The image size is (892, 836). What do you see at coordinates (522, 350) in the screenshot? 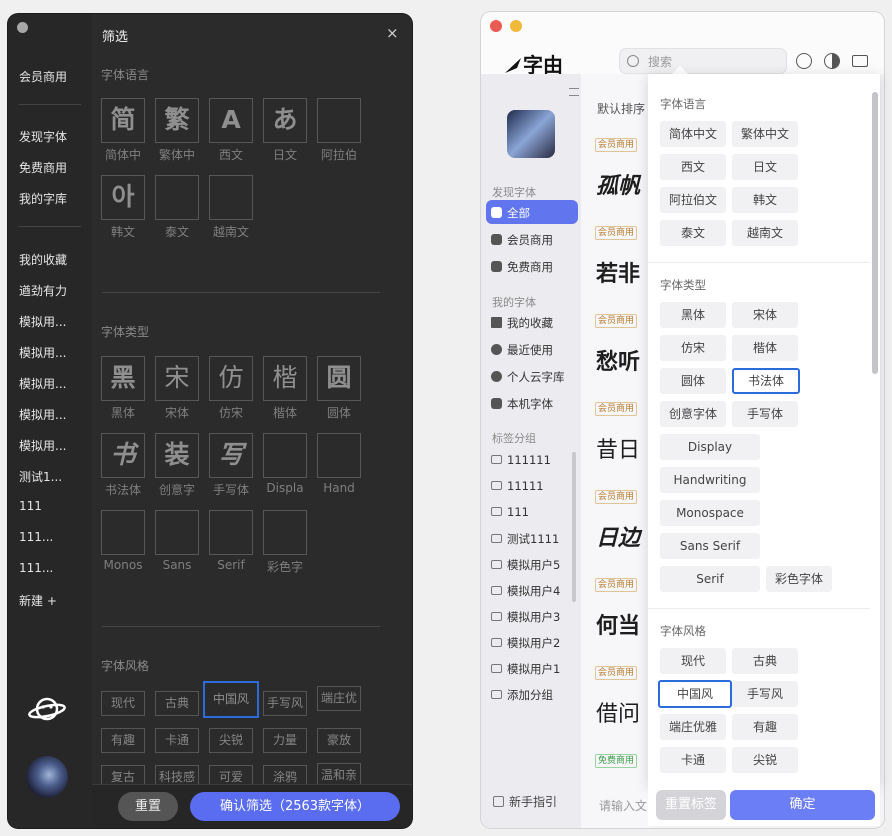
I see `sidebar-item-recent: 最近使用` at bounding box center [522, 350].